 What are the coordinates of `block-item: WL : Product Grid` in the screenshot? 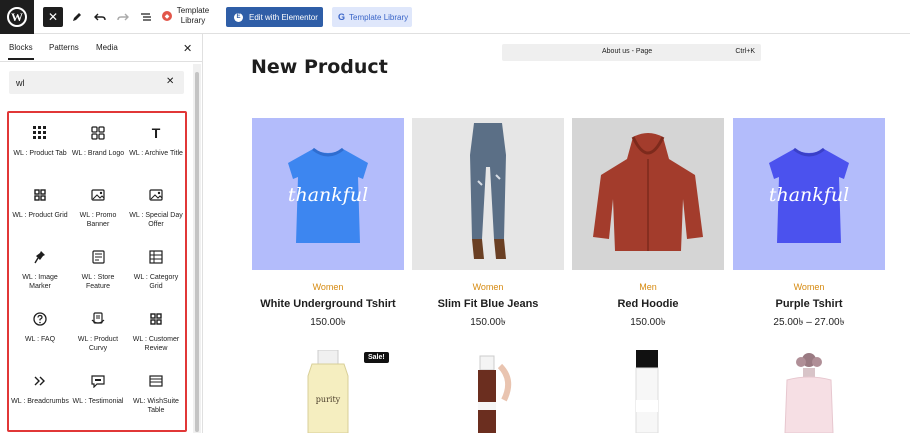 It's located at (40, 205).